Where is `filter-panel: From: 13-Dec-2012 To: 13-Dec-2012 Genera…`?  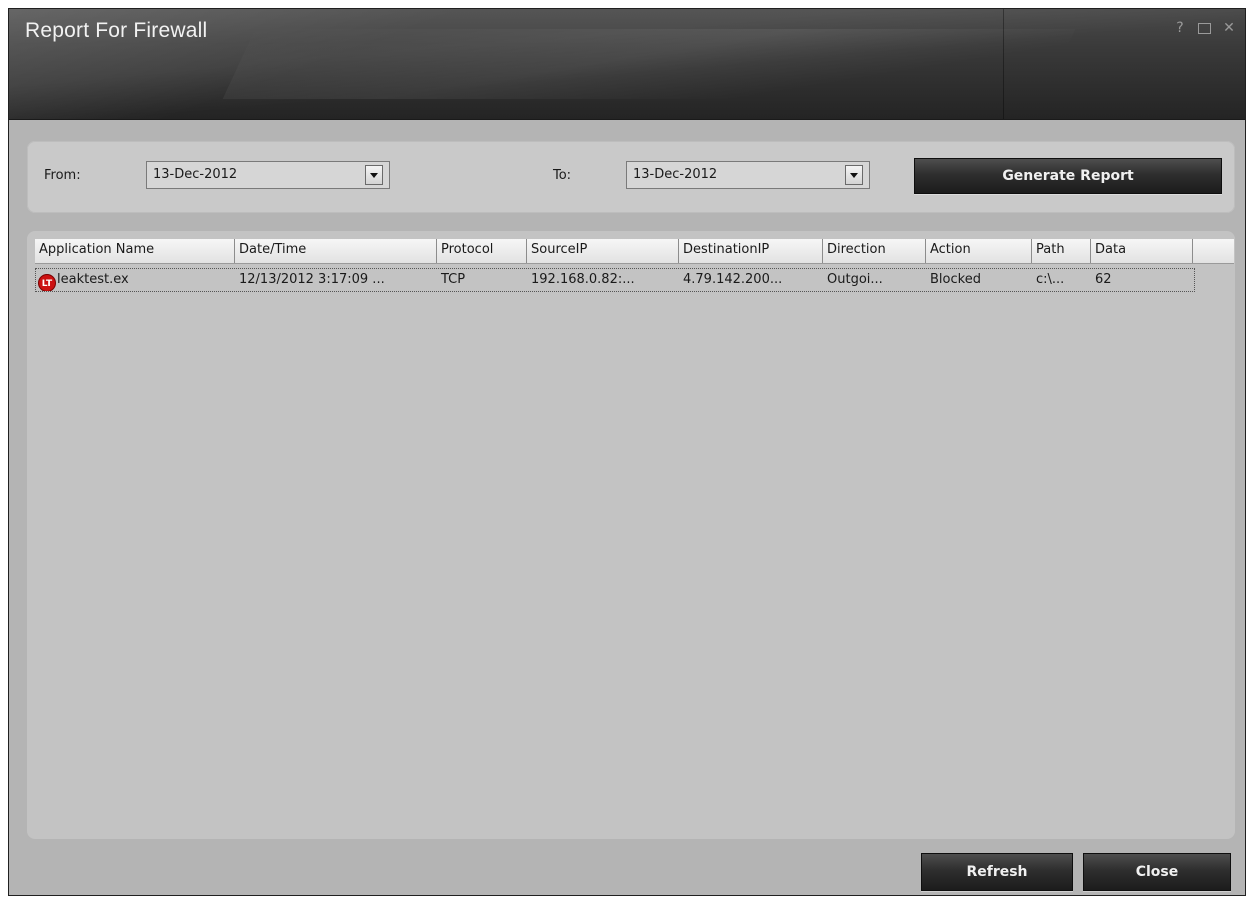 filter-panel: From: 13-Dec-2012 To: 13-Dec-2012 Genera… is located at coordinates (631, 177).